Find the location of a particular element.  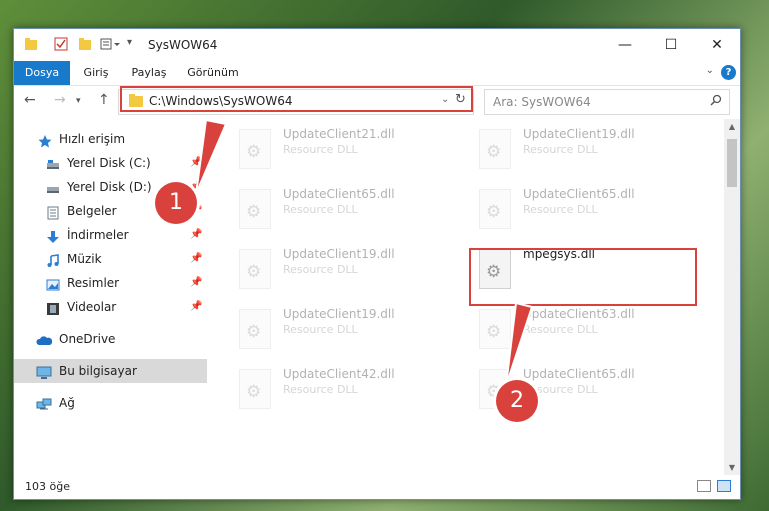

step-1-badge: 1 is located at coordinates (176, 203).